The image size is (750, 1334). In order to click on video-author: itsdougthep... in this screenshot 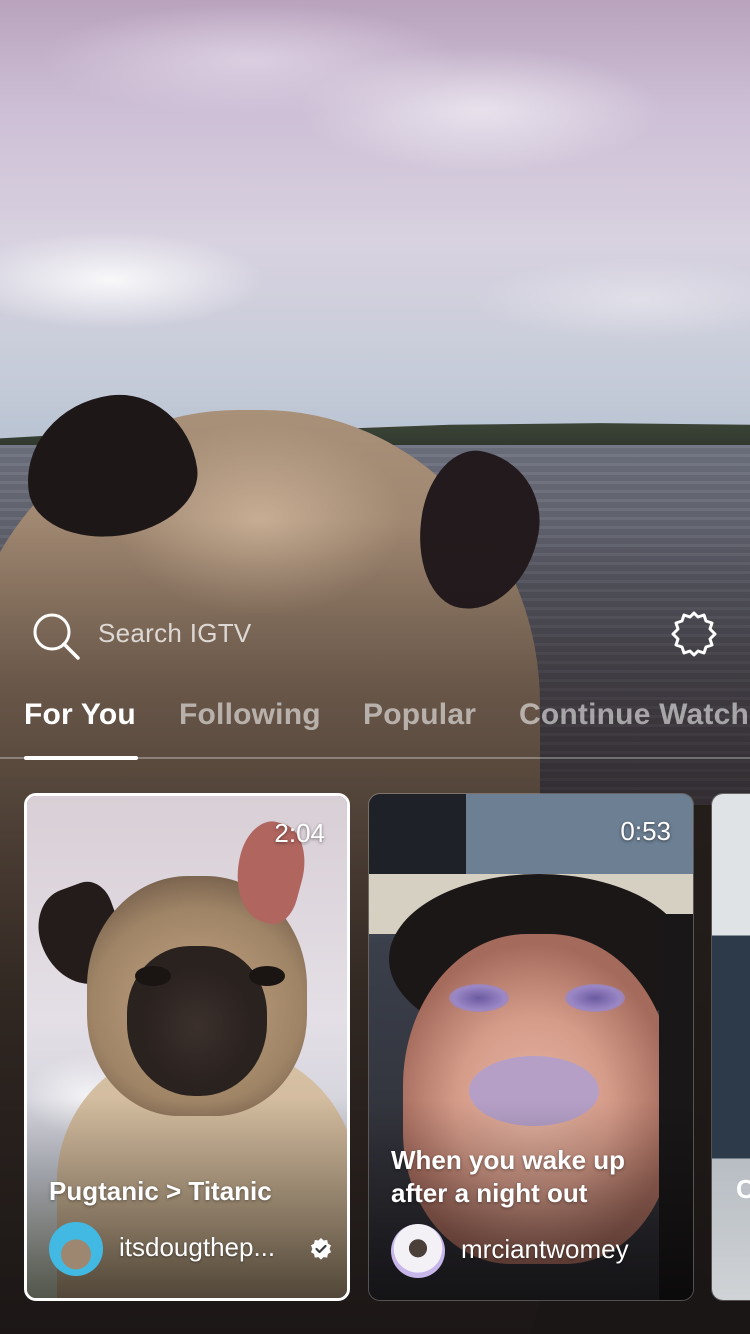, I will do `click(194, 1250)`.